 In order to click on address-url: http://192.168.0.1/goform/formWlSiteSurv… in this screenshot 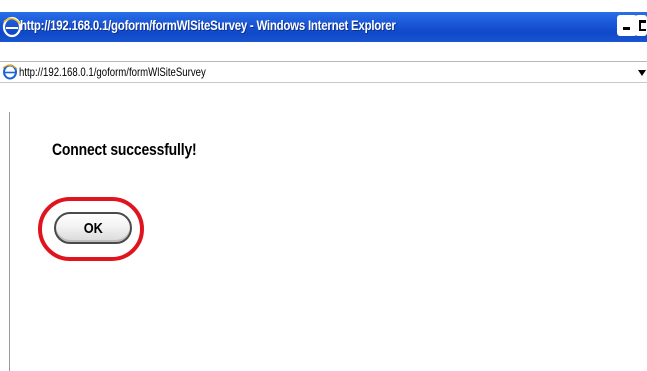, I will do `click(112, 72)`.